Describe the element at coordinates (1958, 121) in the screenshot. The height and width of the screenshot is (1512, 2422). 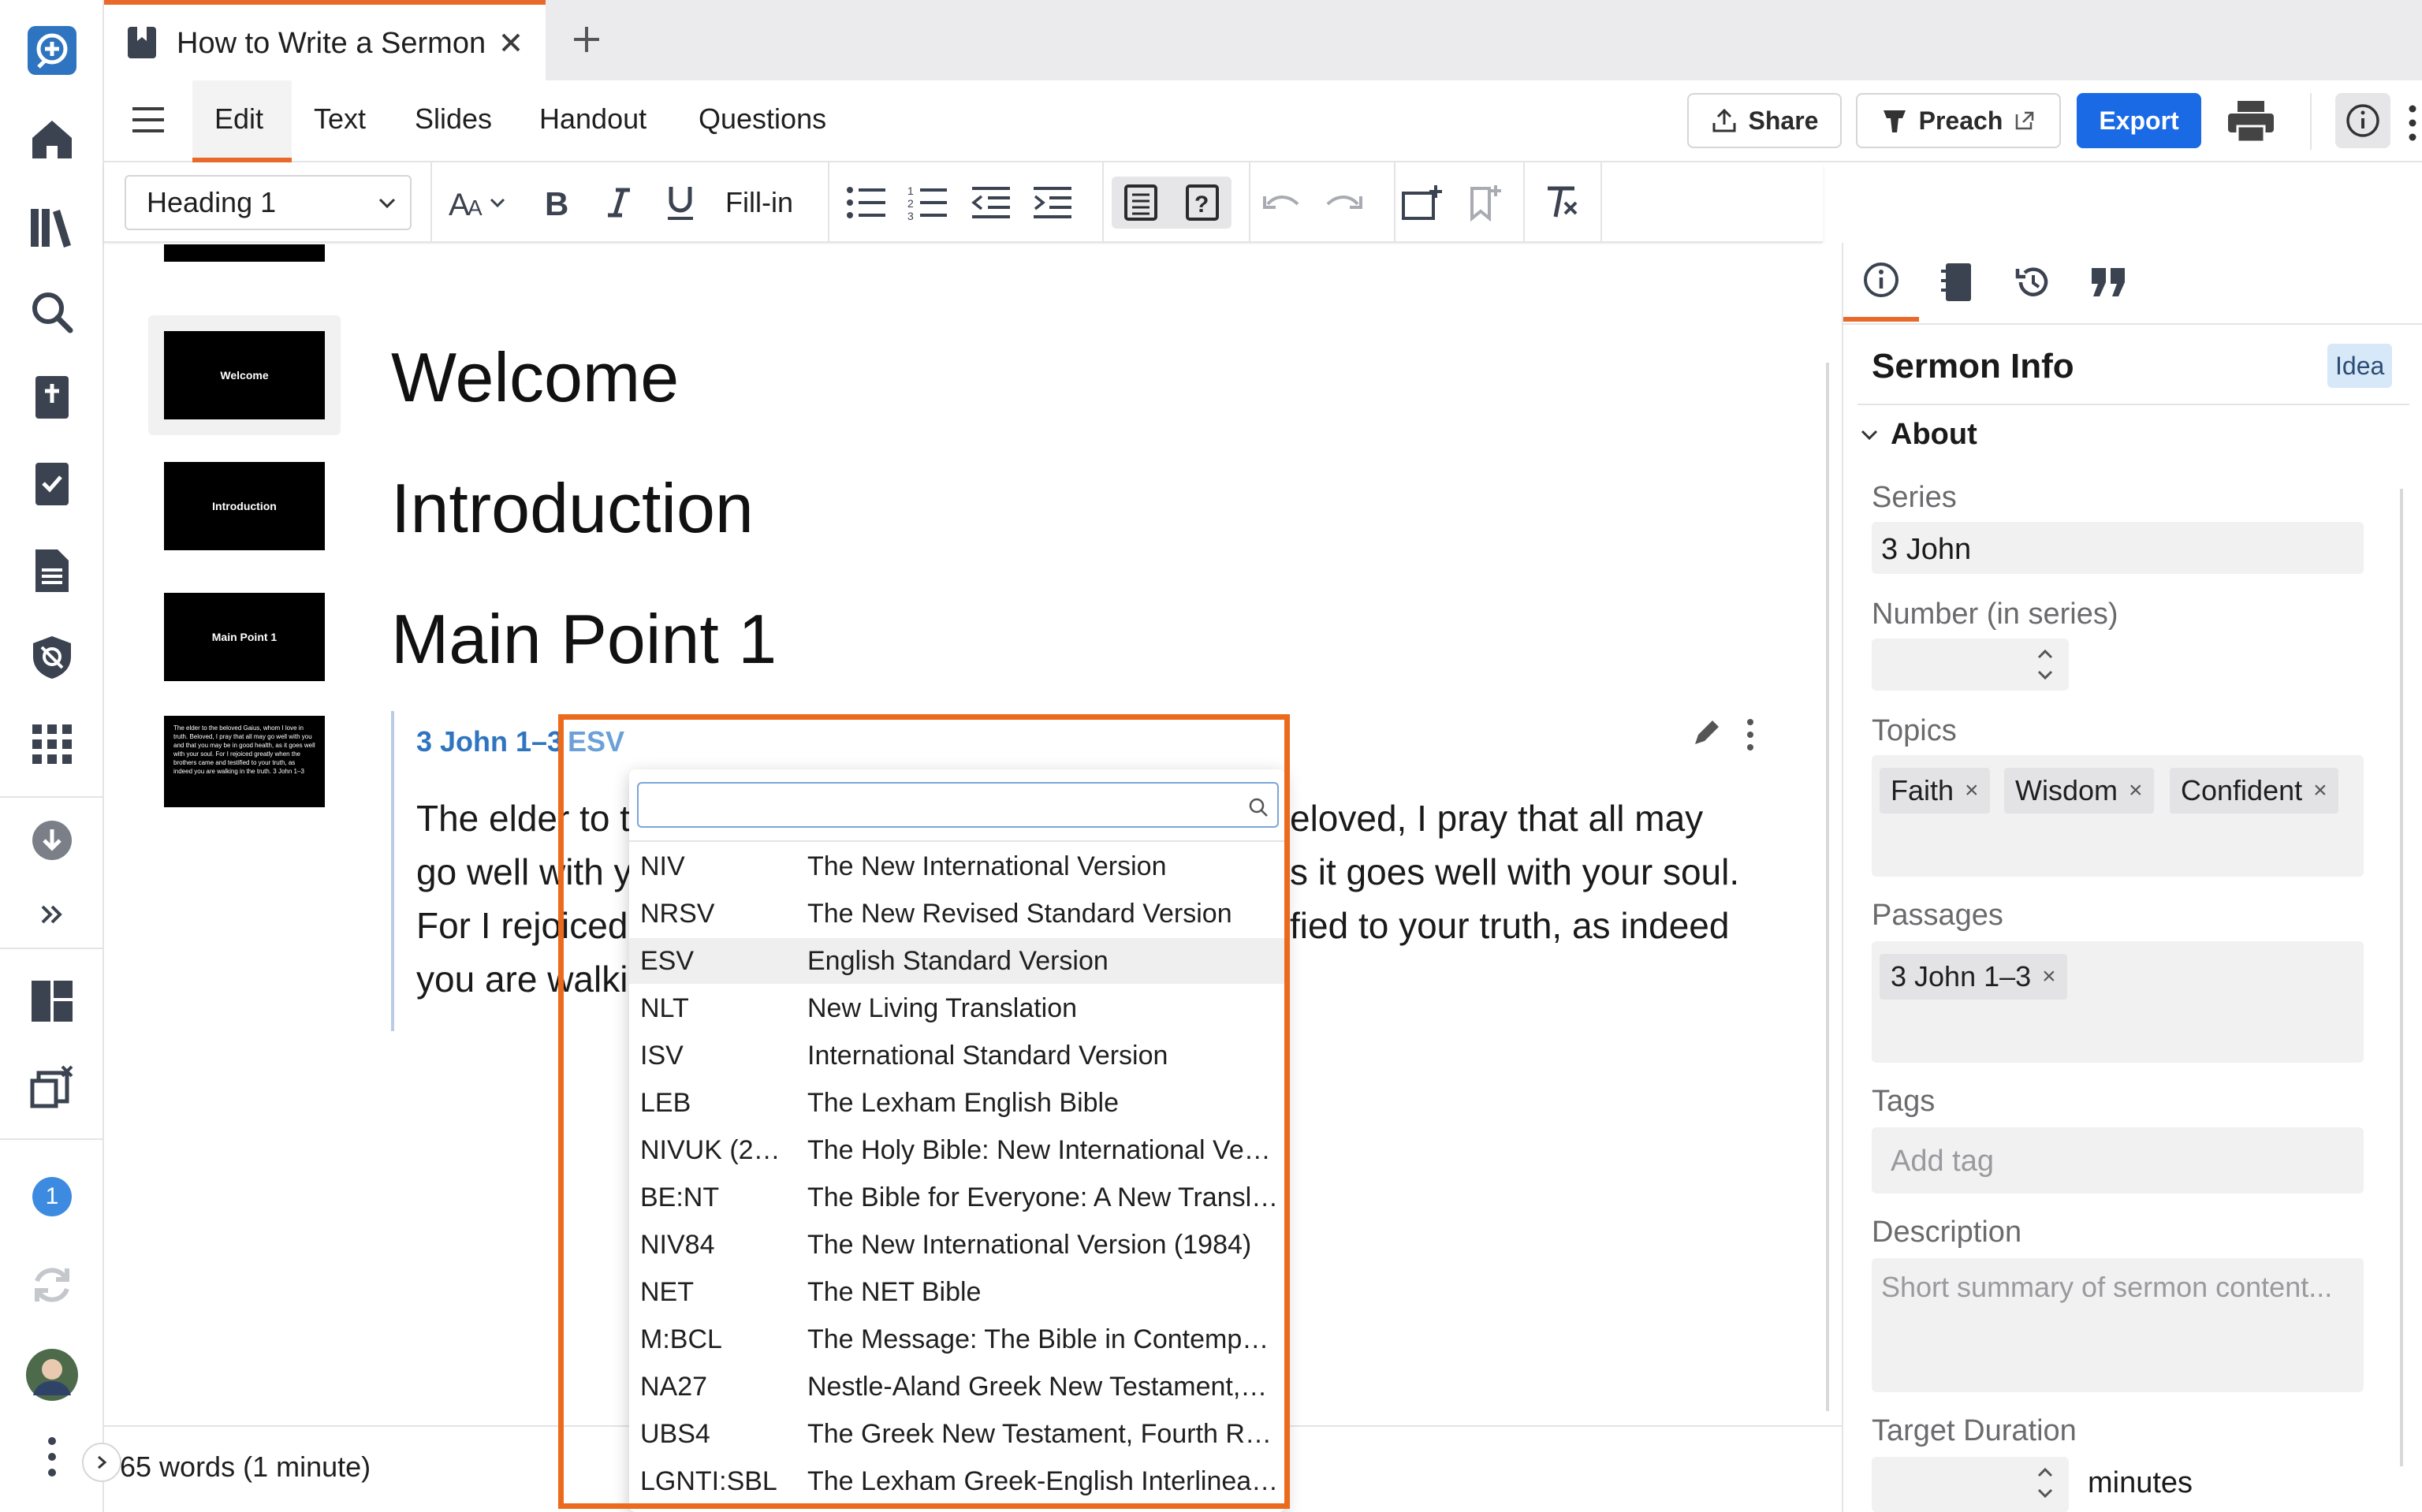
I see `preach-button: Preach` at that location.